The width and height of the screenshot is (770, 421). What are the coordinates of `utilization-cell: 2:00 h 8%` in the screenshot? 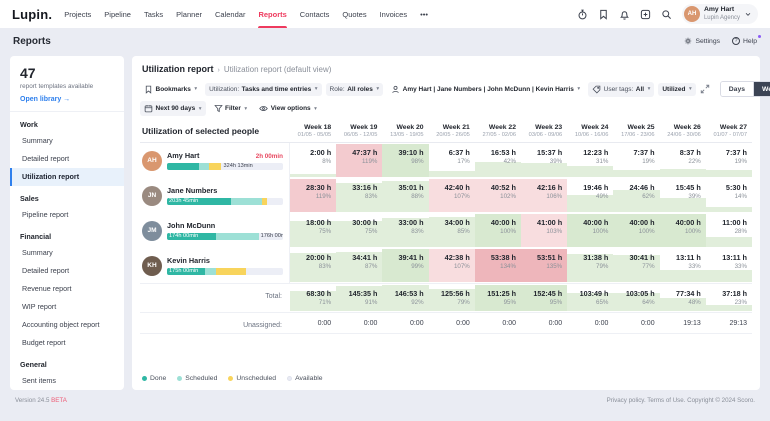 It's located at (313, 160).